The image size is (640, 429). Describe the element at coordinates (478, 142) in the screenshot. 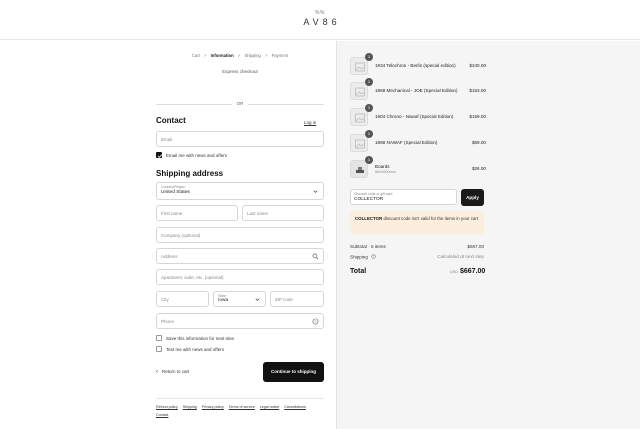

I see `item-price: $69.00` at that location.